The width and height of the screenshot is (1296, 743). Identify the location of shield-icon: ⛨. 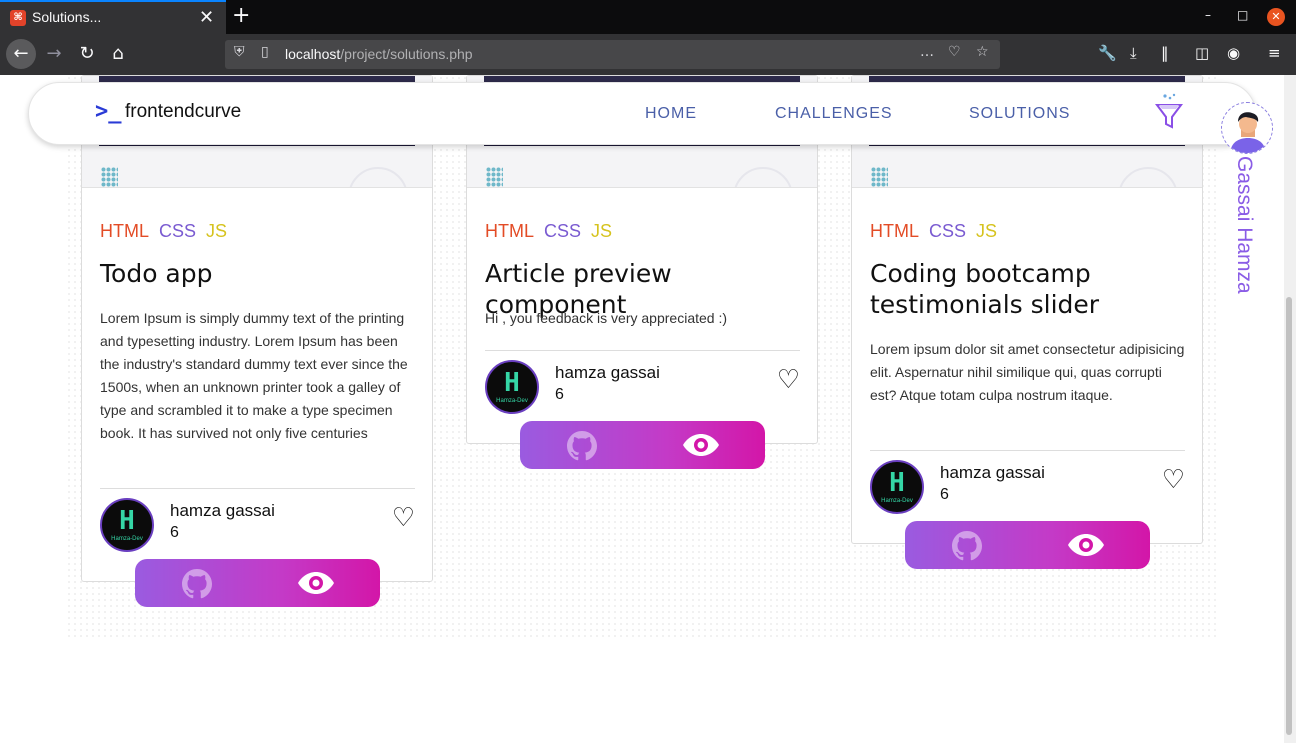
(239, 52).